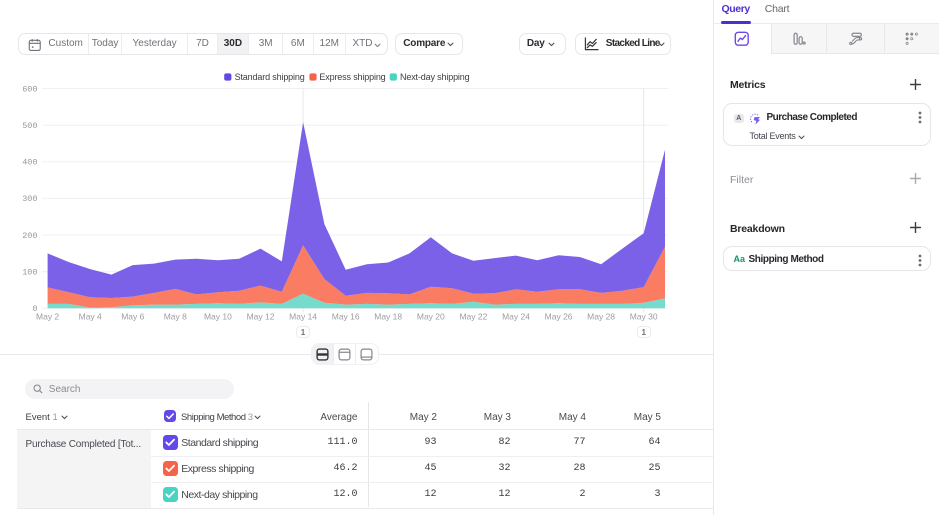 Image resolution: width=939 pixels, height=515 pixels. Describe the element at coordinates (346, 317) in the screenshot. I see `svg-text: May 16` at that location.